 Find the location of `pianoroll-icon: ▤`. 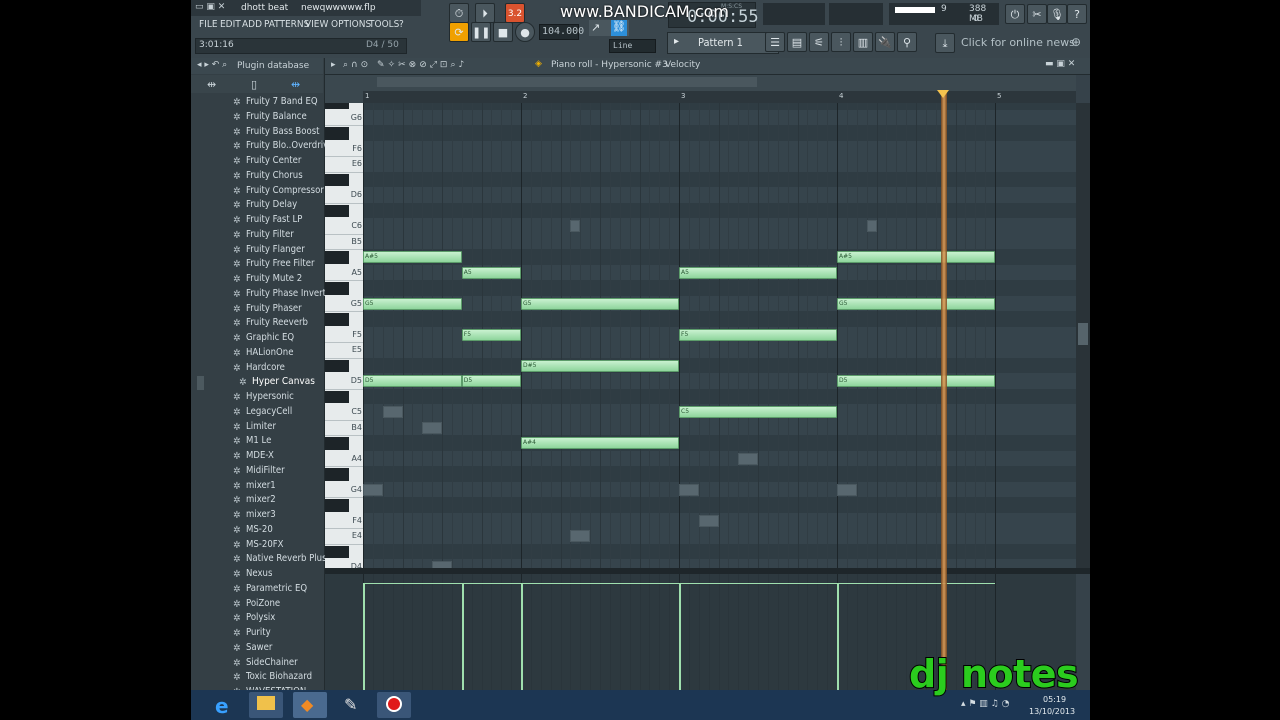

pianoroll-icon: ▤ is located at coordinates (797, 42).